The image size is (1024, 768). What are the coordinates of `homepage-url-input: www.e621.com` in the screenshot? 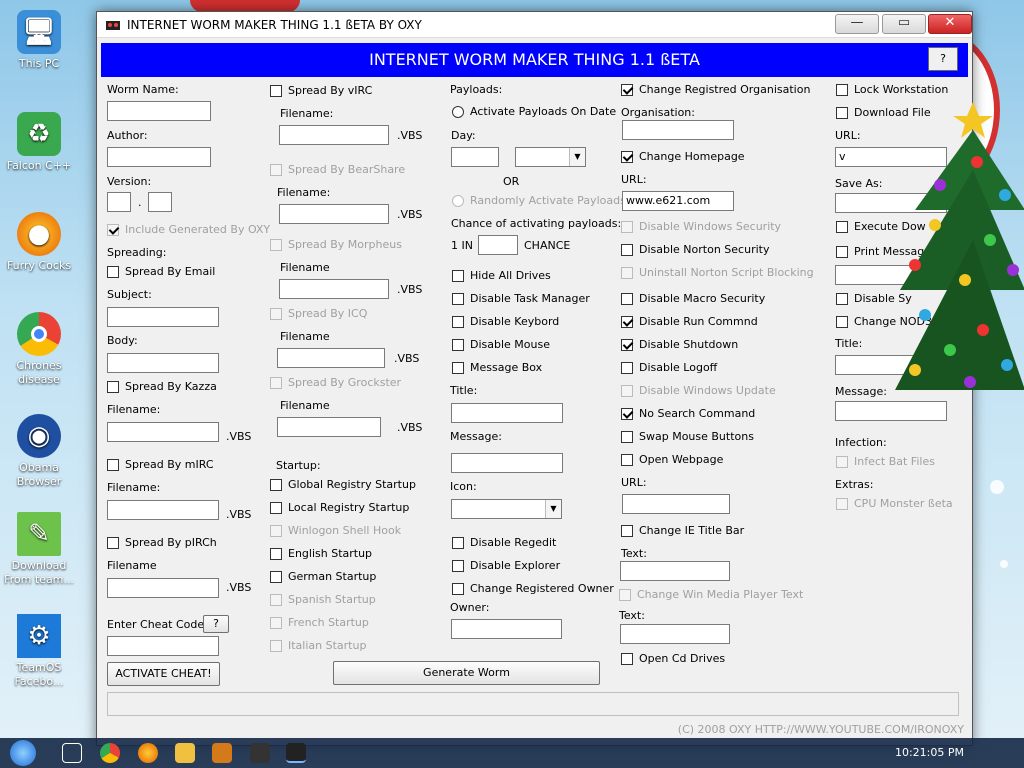 It's located at (678, 201).